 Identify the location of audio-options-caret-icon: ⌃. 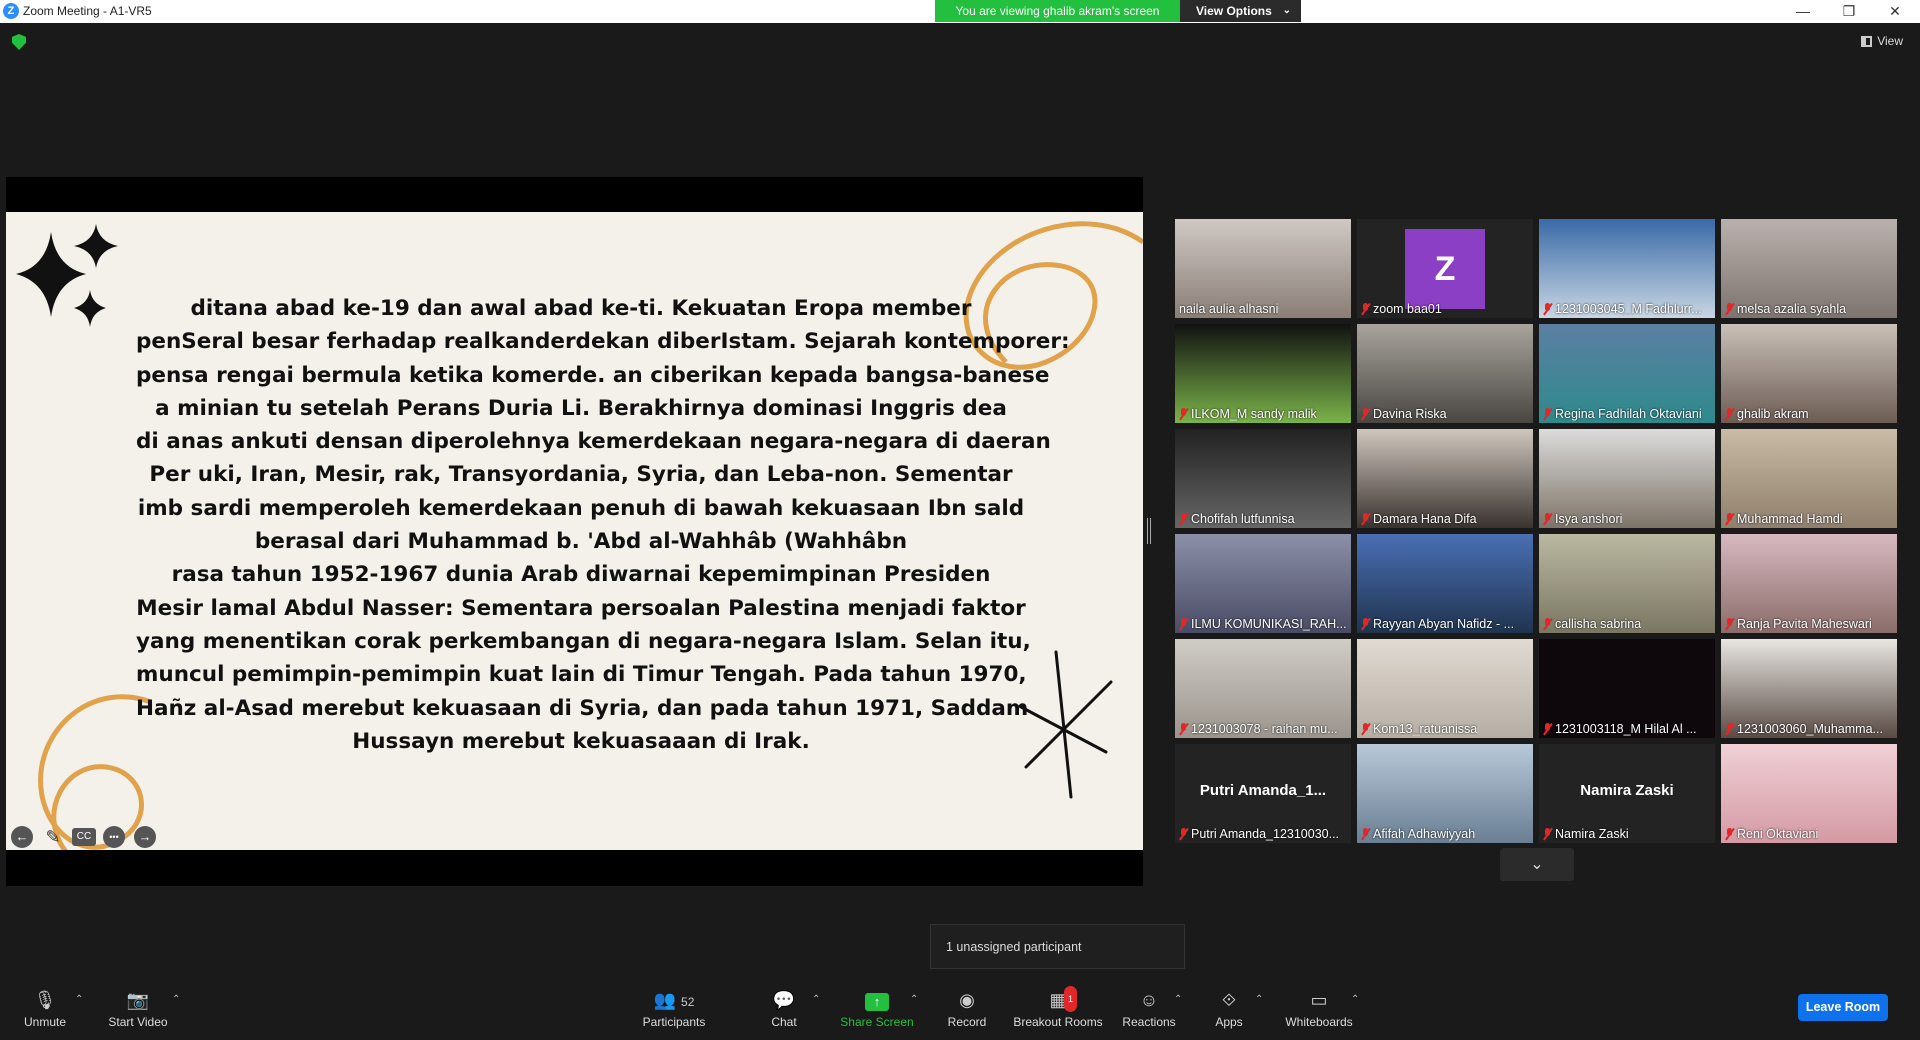
(79, 999).